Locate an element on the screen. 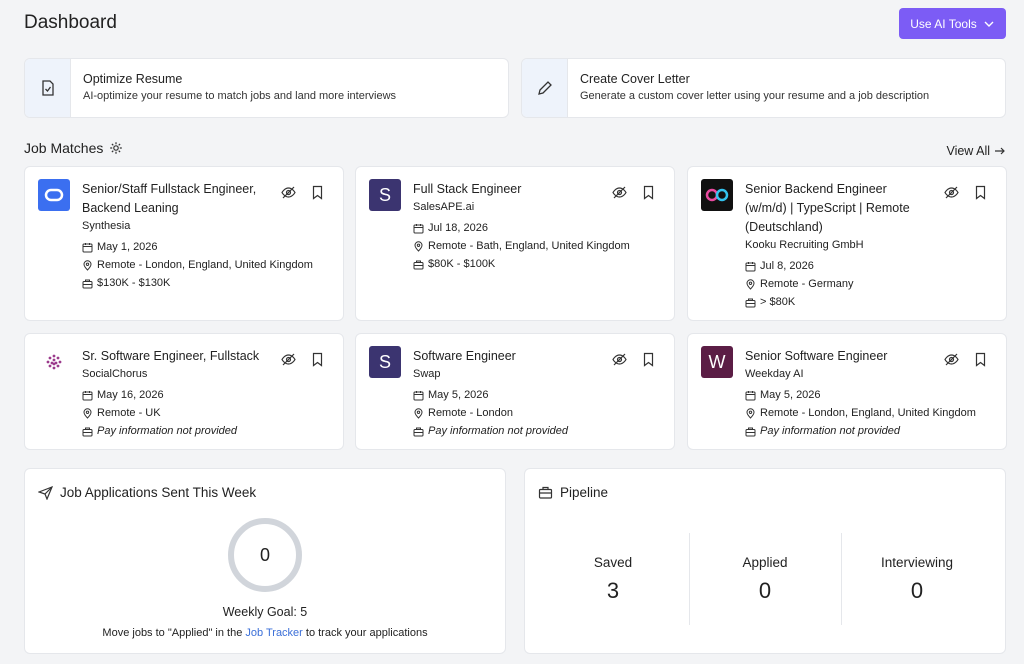 The height and width of the screenshot is (664, 1024). view-all-link: View All is located at coordinates (976, 151).